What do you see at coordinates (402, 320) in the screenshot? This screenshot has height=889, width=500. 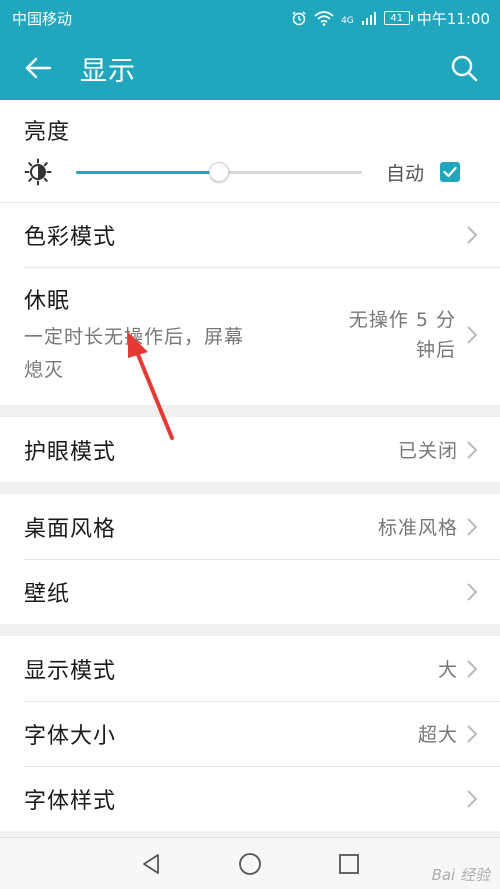 I see `sleep-value-line1: 无操作 5 分` at bounding box center [402, 320].